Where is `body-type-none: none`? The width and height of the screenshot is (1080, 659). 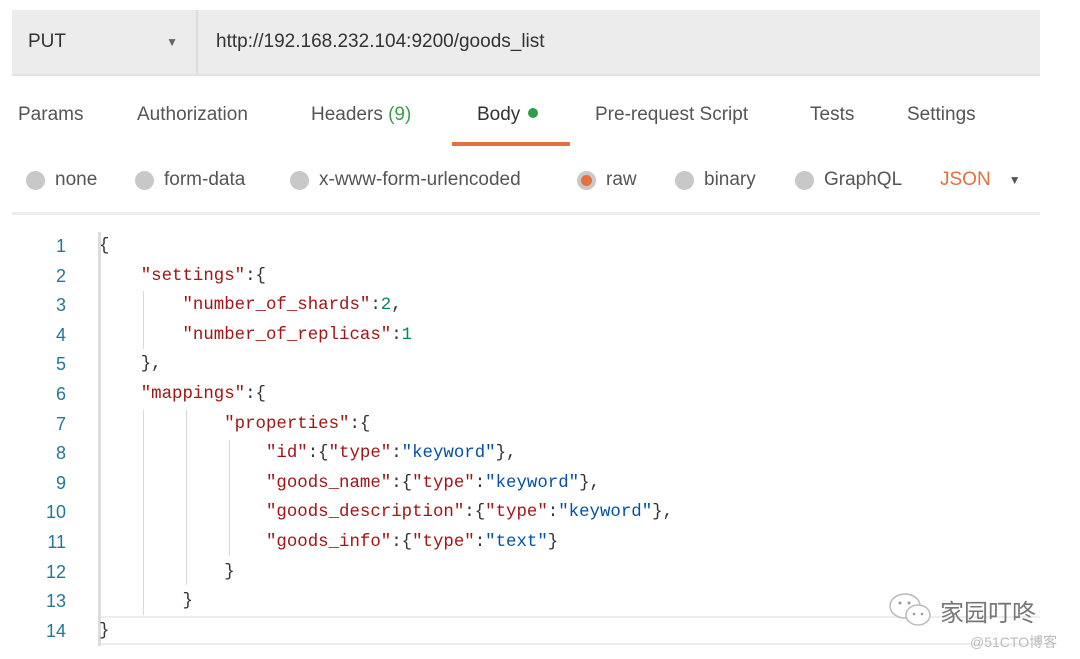
body-type-none: none is located at coordinates (61, 180).